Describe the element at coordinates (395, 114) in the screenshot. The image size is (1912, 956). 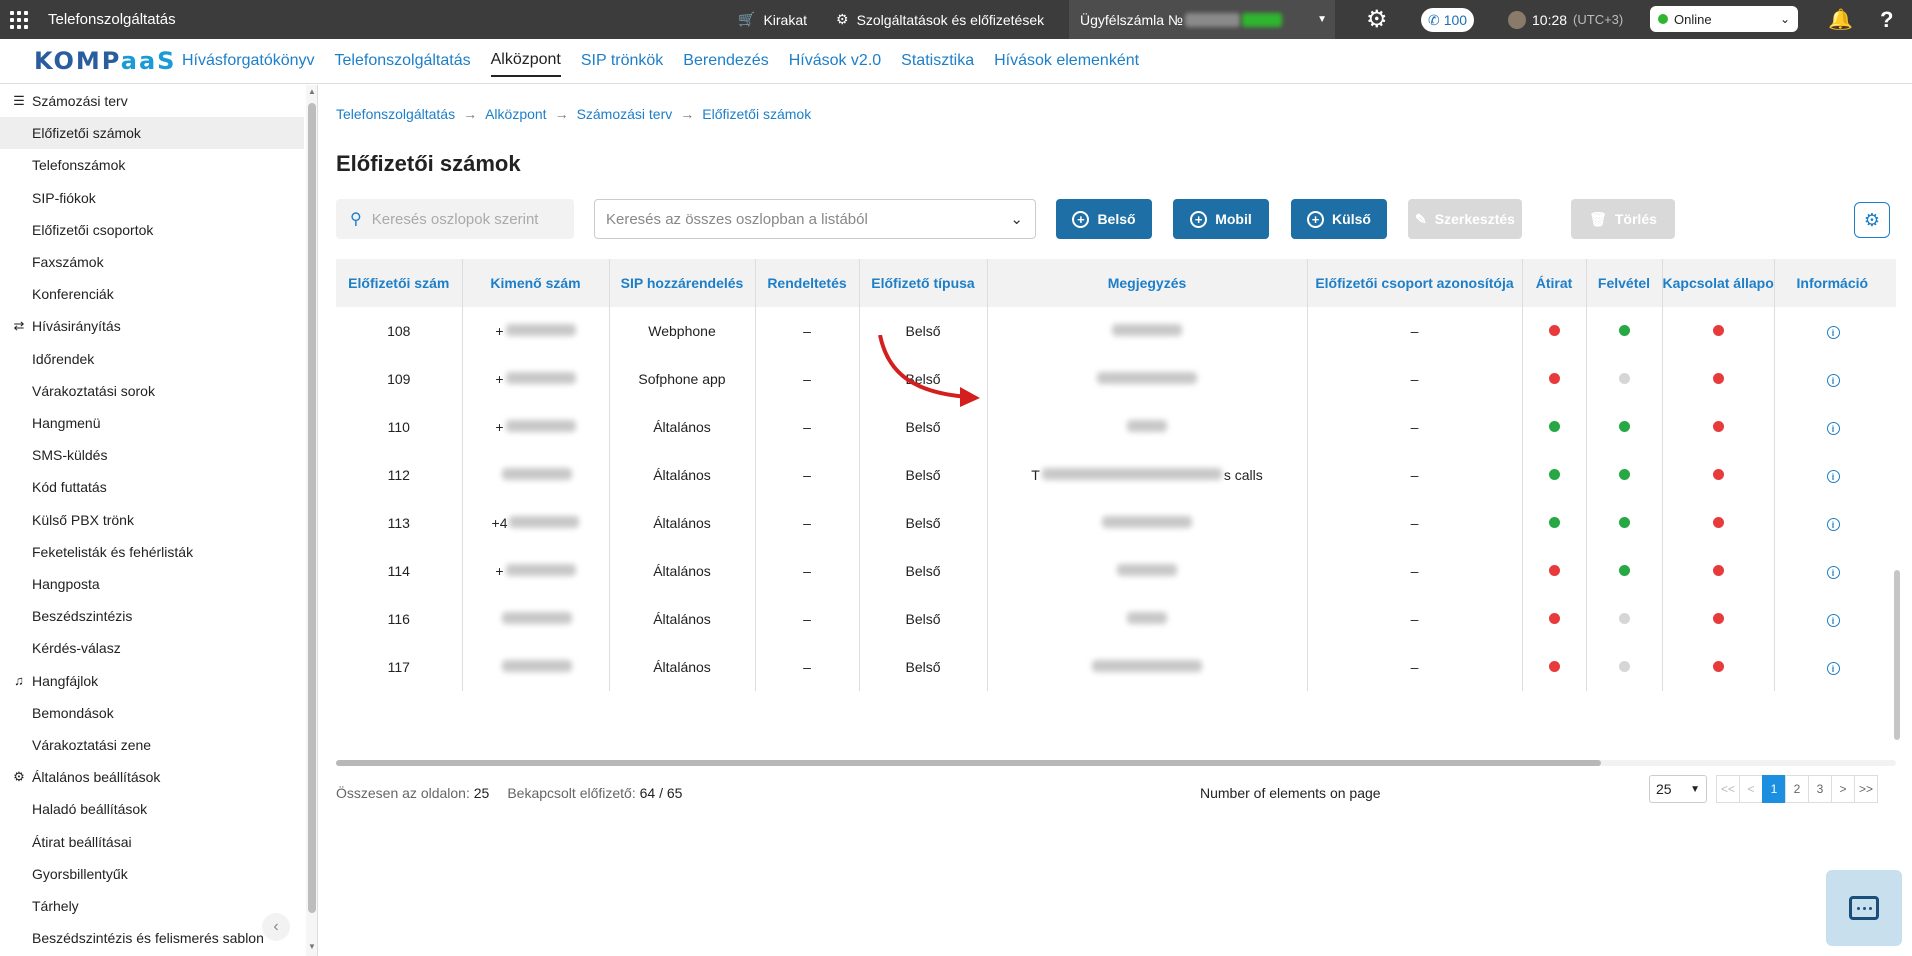
I see `breadcrumb-item: Telefonszolgáltatás` at that location.